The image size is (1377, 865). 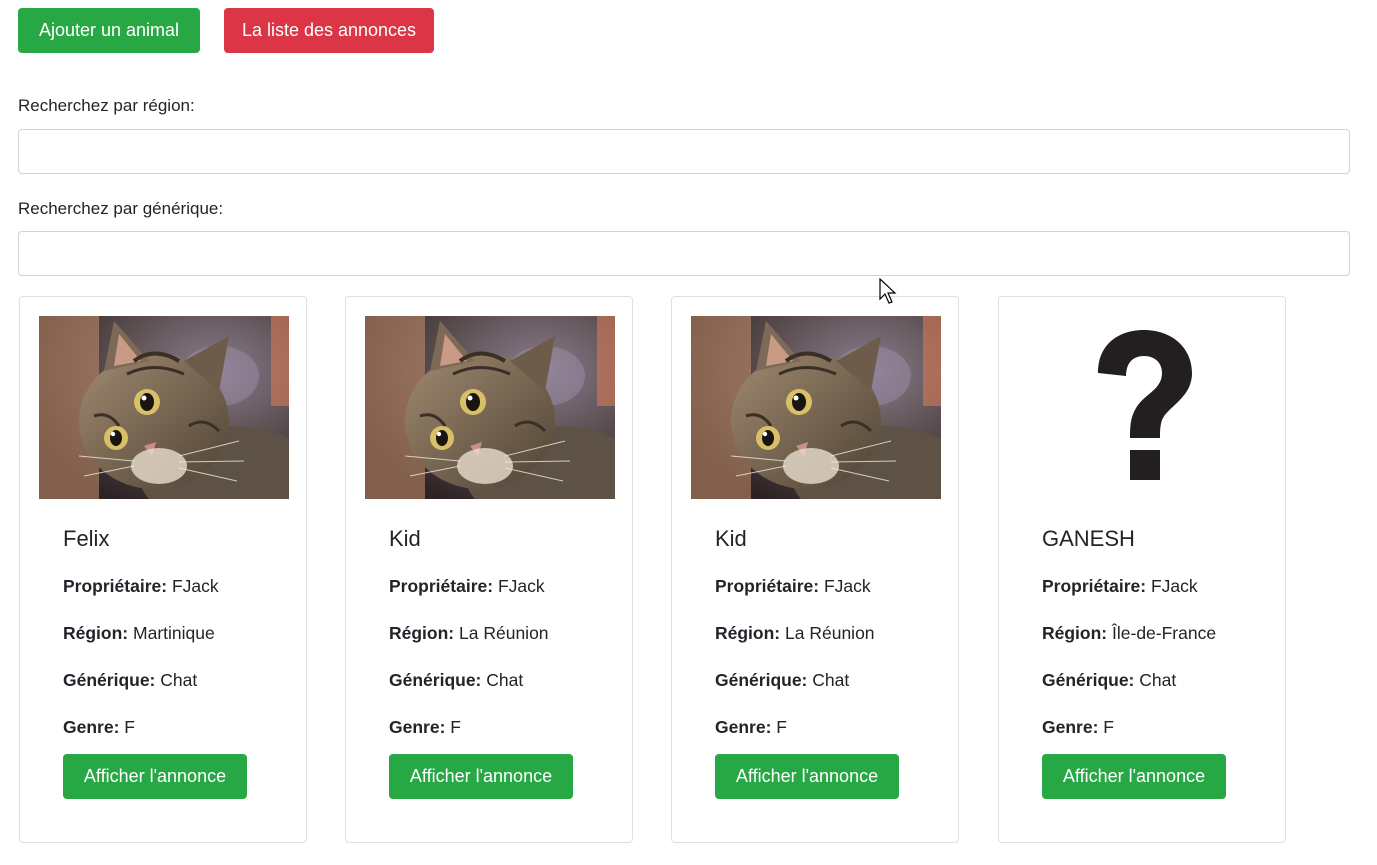 What do you see at coordinates (888, 291) in the screenshot?
I see `mouse-cursor-icon` at bounding box center [888, 291].